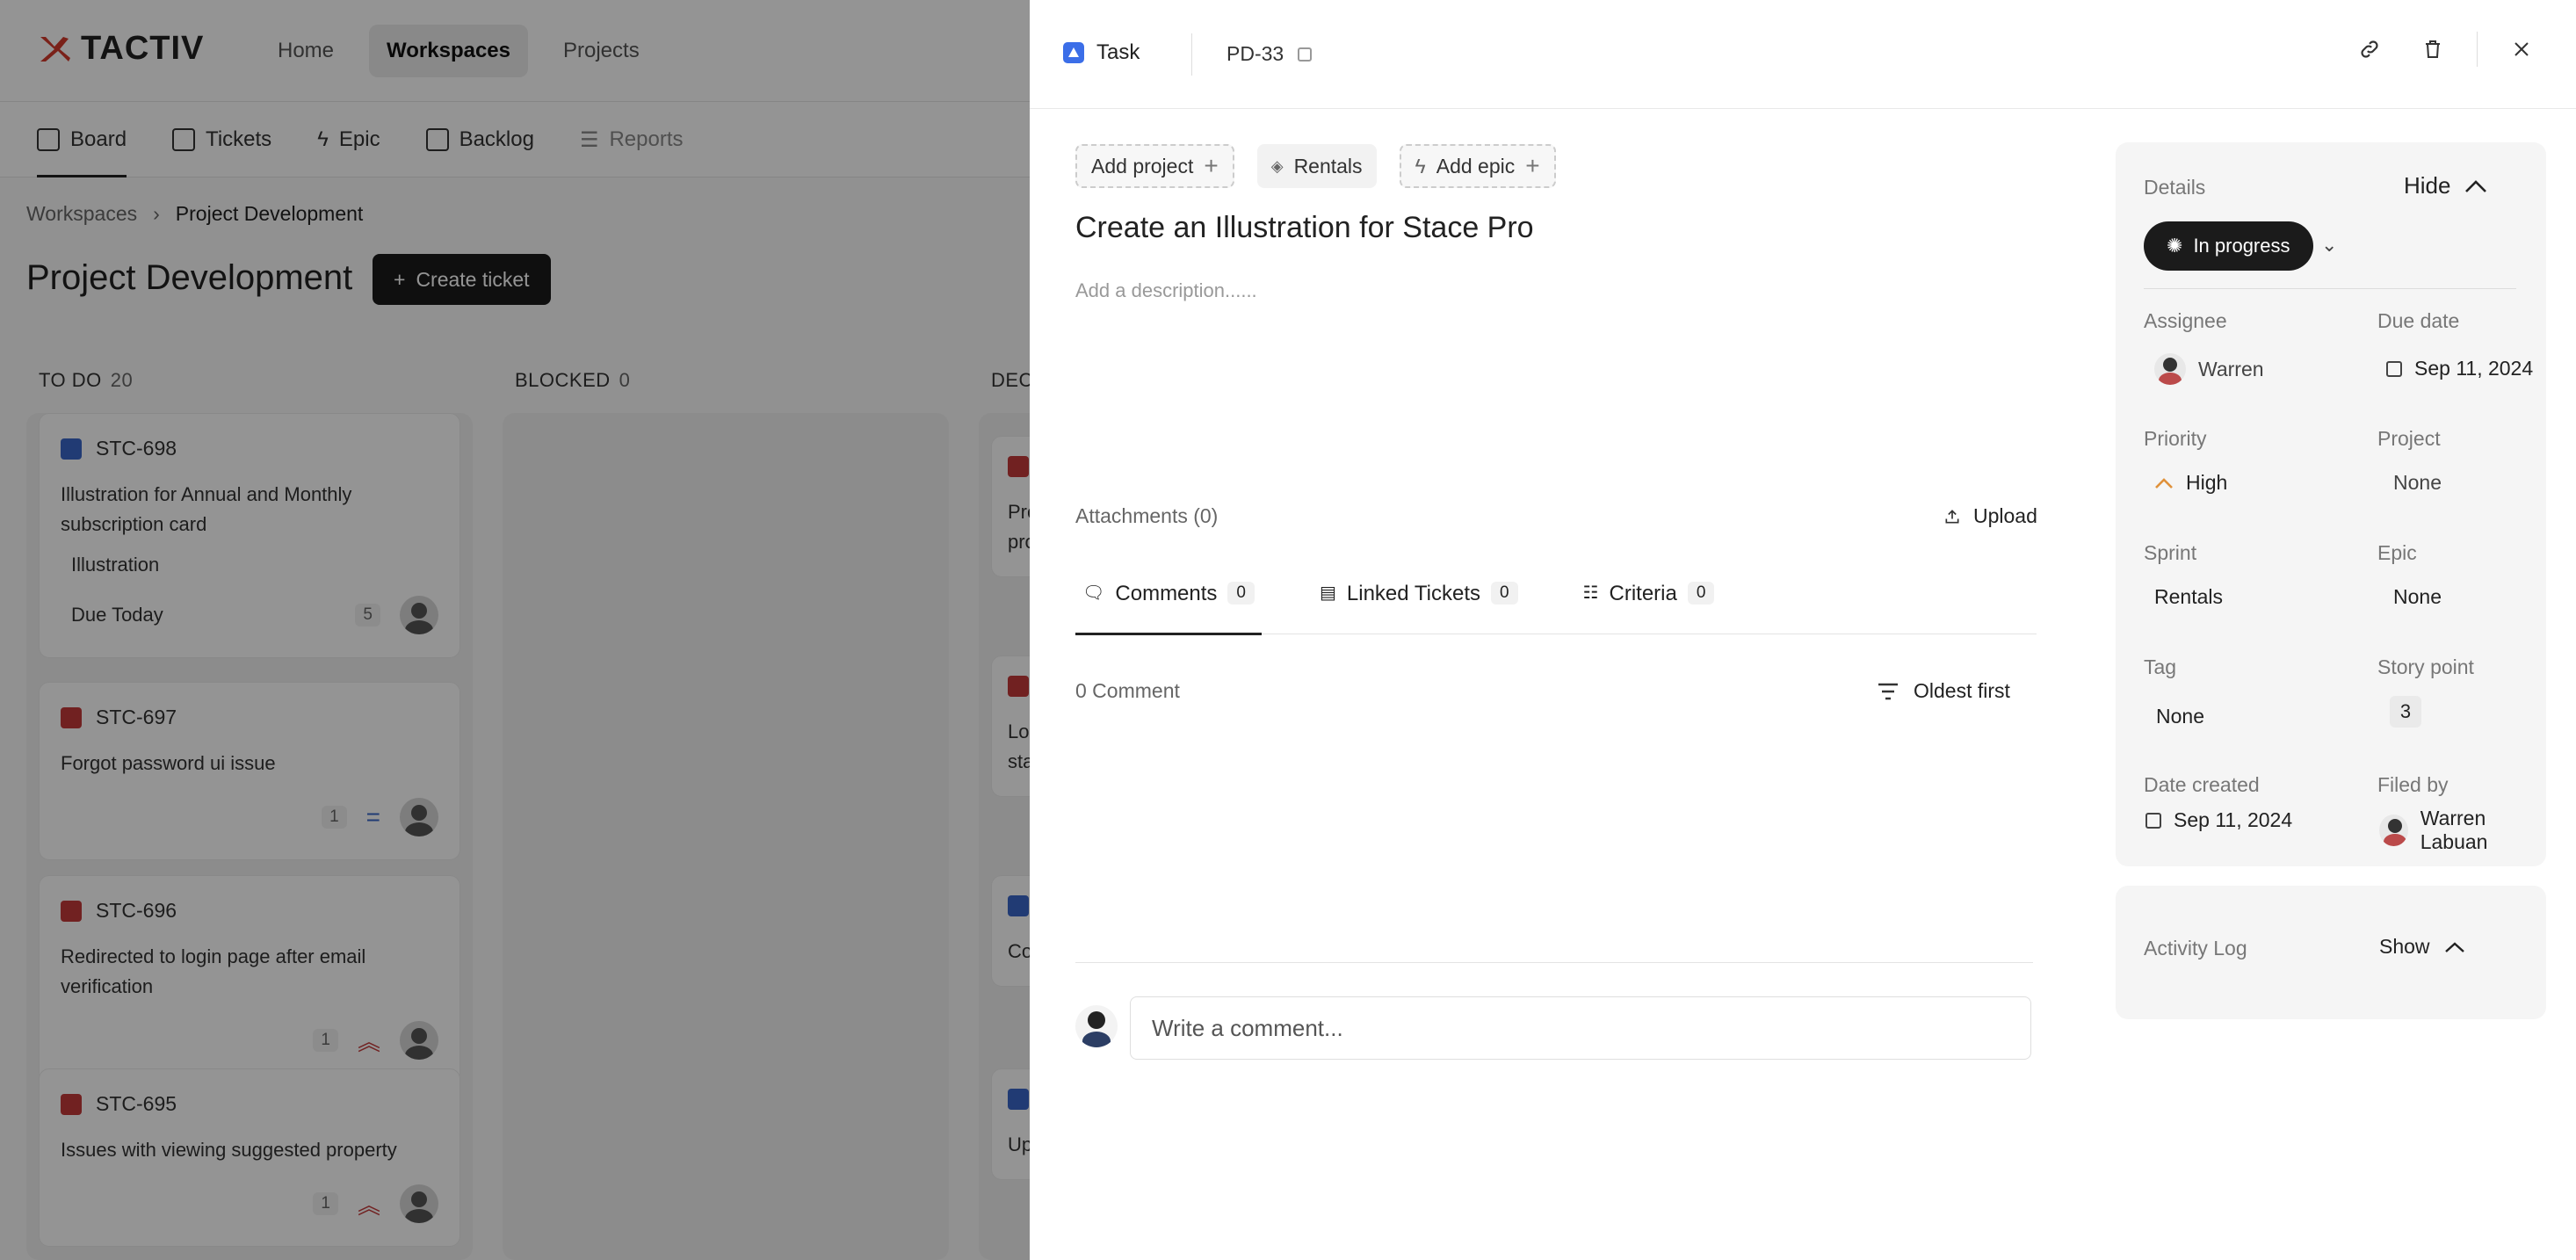  Describe the element at coordinates (2188, 597) in the screenshot. I see `sprint-field: Rentals` at that location.